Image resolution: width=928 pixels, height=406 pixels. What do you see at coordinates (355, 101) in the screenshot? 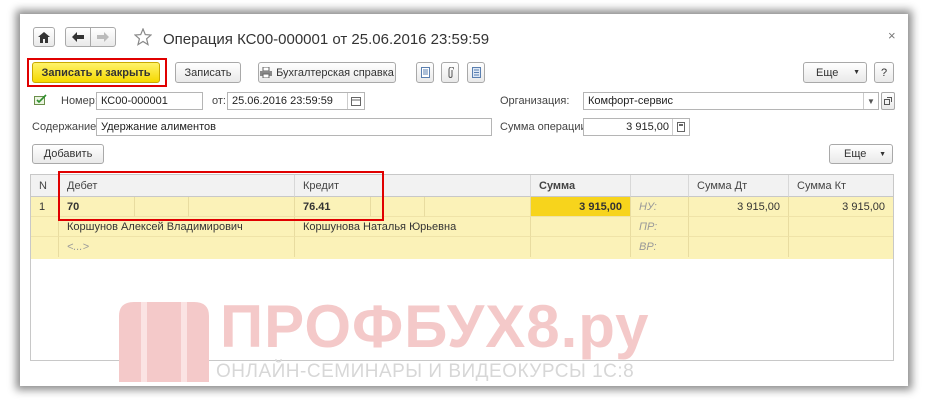
I see `calendar-icon` at bounding box center [355, 101].